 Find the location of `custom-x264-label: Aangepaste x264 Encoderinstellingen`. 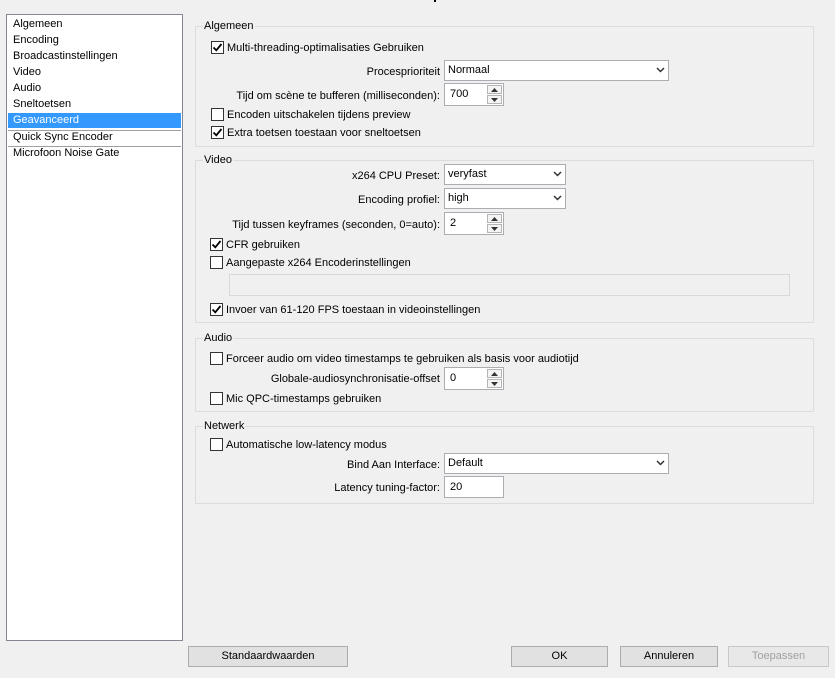

custom-x264-label: Aangepaste x264 Encoderinstellingen is located at coordinates (318, 263).